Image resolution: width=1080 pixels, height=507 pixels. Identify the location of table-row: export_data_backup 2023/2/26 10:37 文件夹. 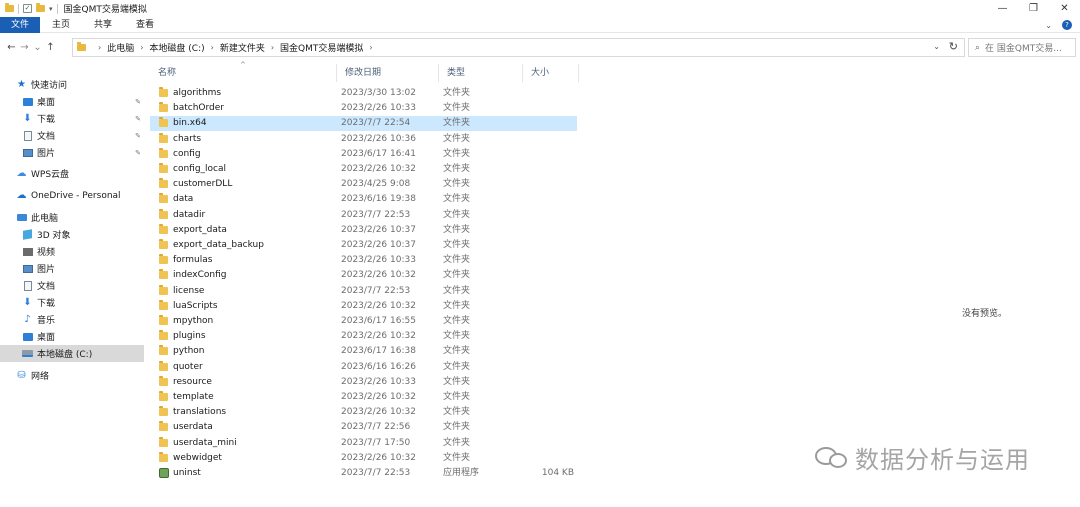
(363, 245).